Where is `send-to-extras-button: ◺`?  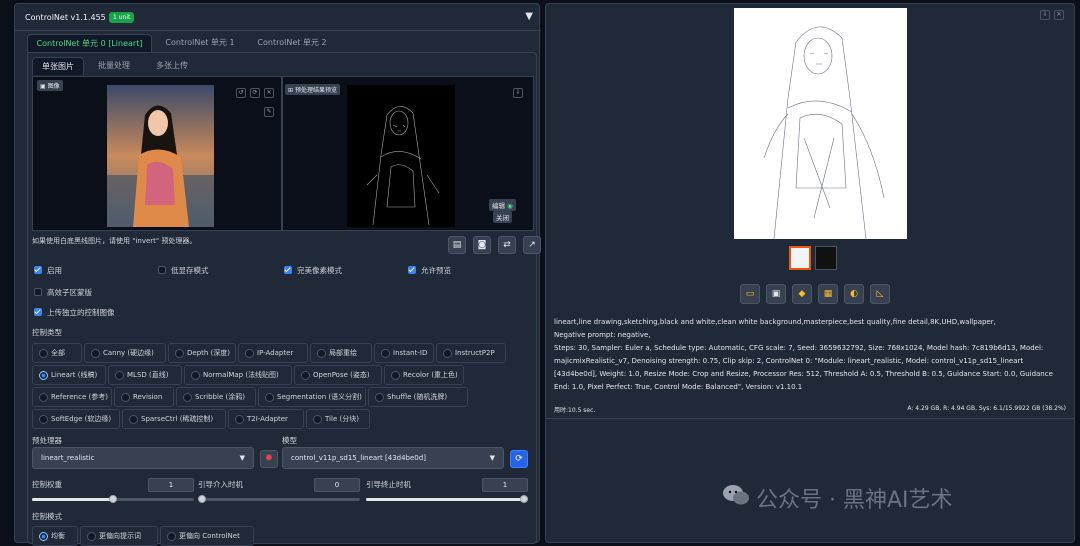 send-to-extras-button: ◺ is located at coordinates (880, 294).